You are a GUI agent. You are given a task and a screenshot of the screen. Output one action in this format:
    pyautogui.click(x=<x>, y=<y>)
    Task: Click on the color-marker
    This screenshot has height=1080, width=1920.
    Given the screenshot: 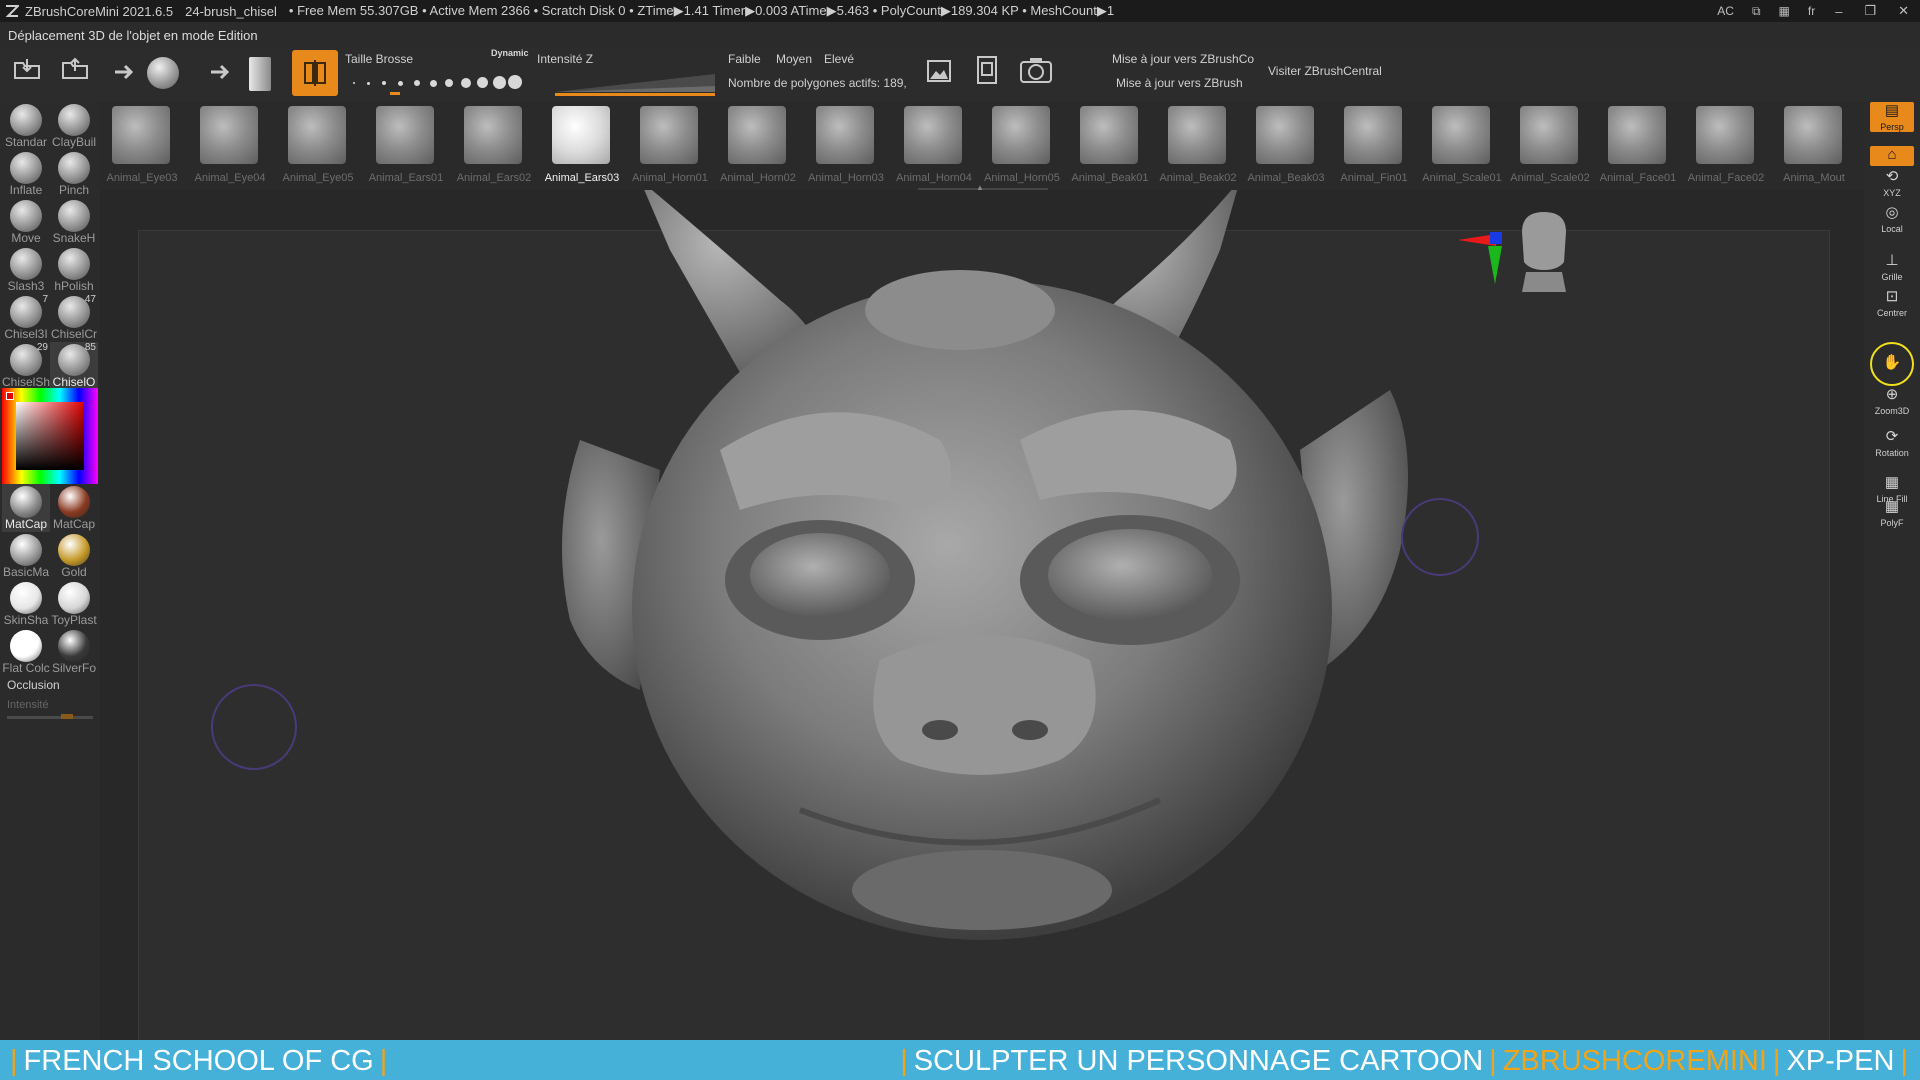 What is the action you would take?
    pyautogui.click(x=10, y=396)
    